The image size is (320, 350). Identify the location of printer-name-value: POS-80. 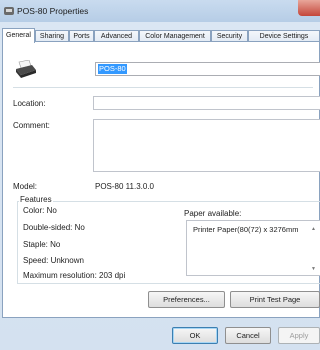
(112, 69).